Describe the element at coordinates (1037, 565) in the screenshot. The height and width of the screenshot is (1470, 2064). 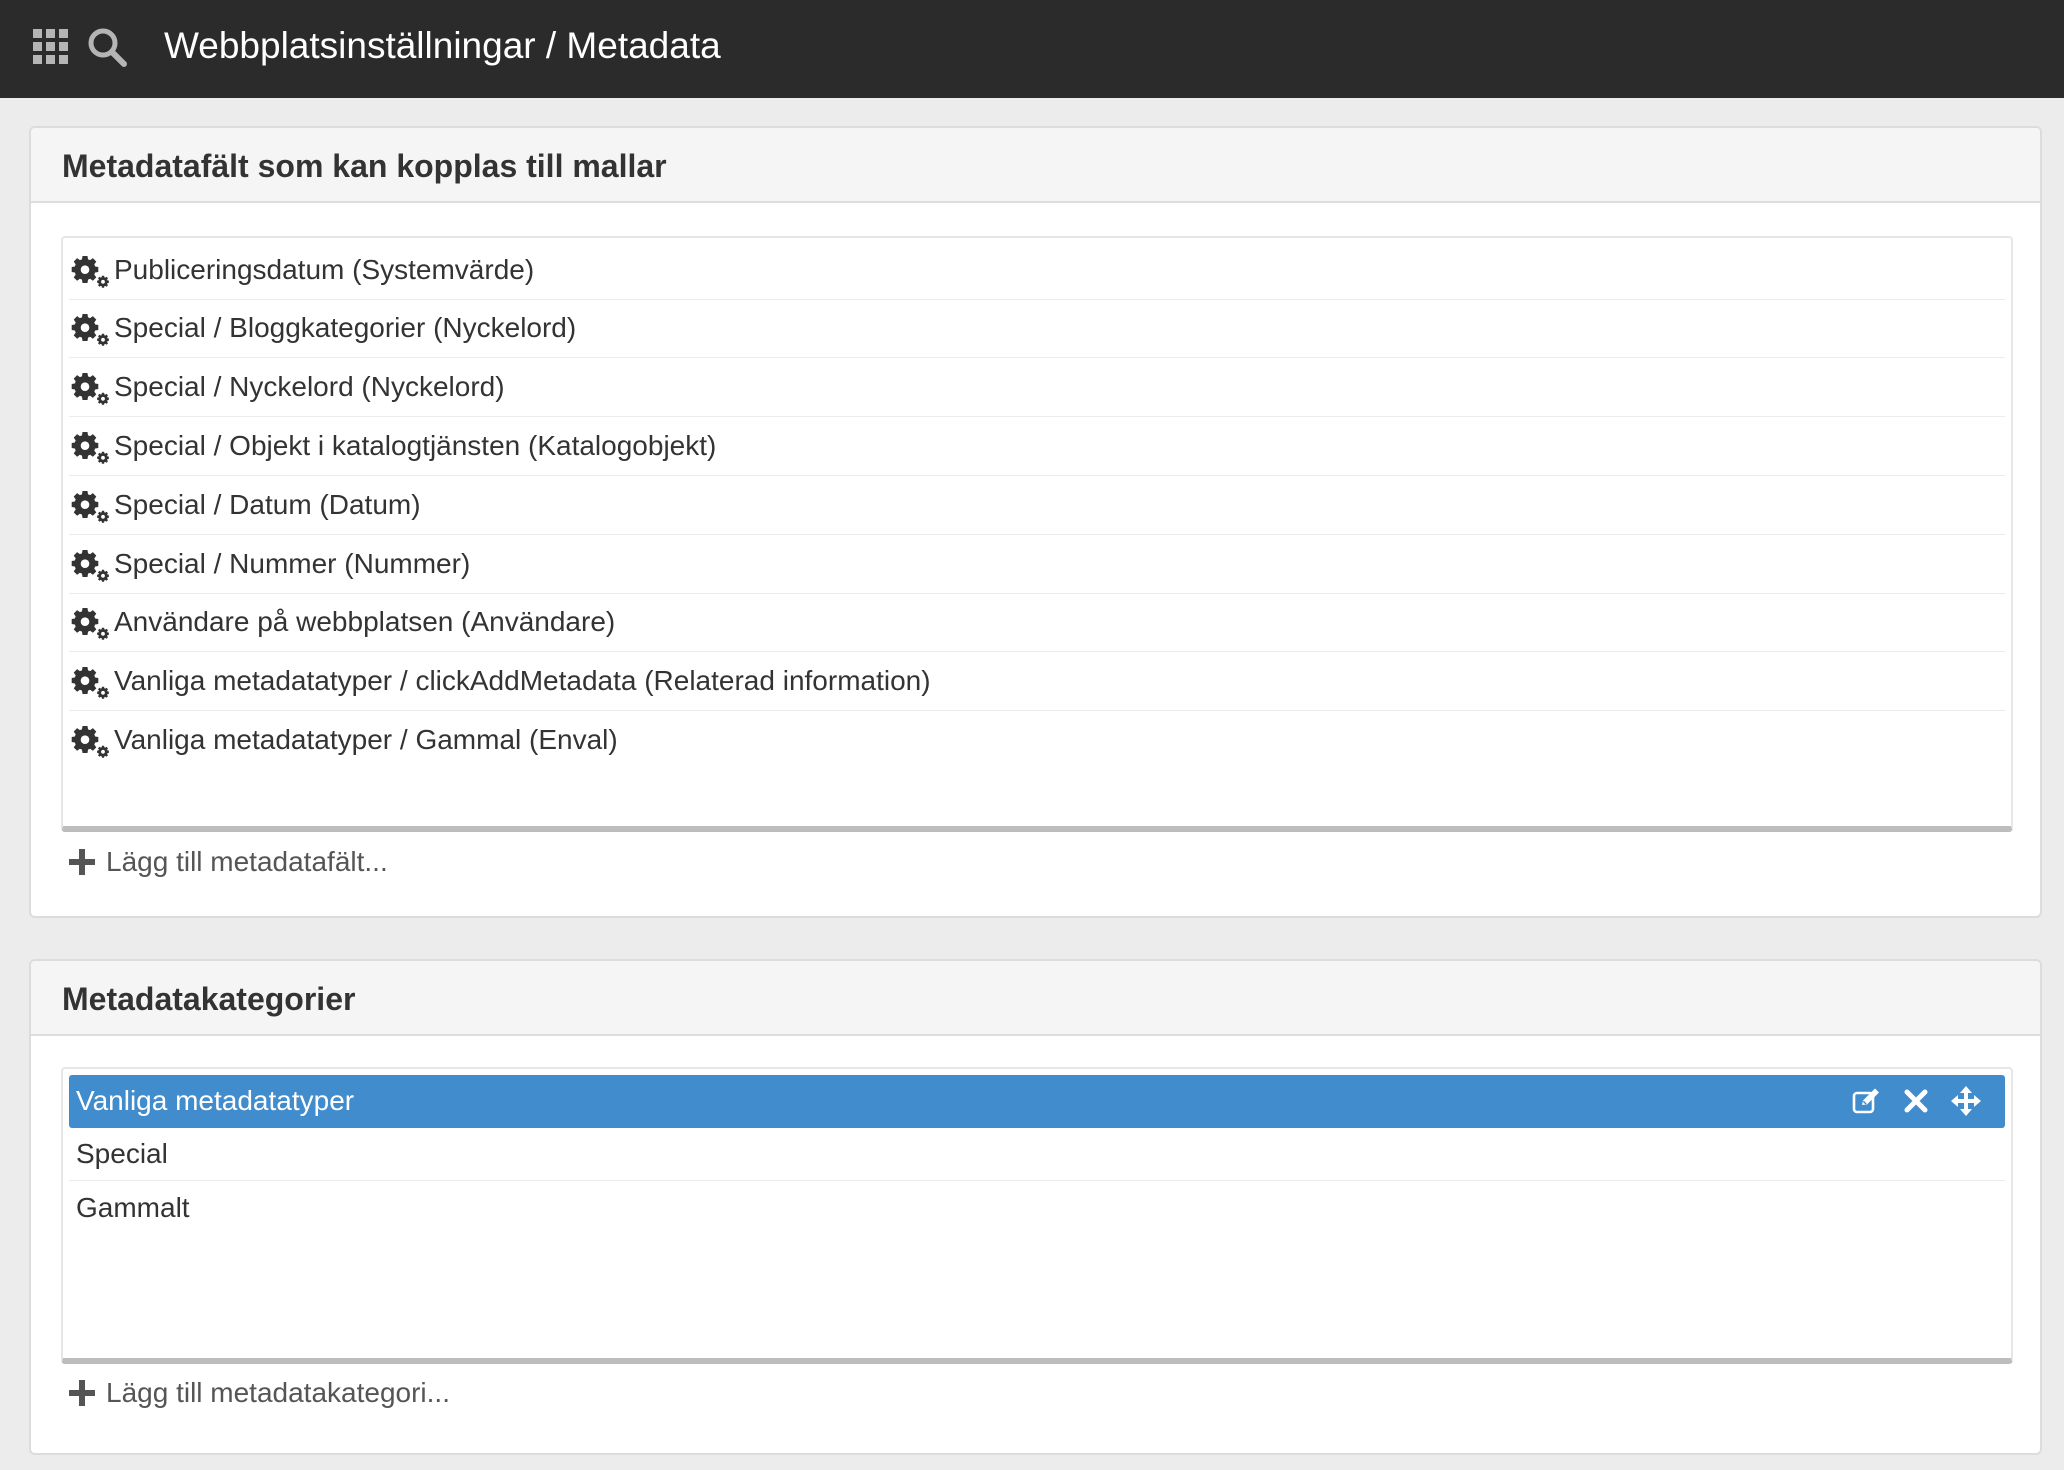
I see `list-item: Special / Nummer (Nummer)` at that location.